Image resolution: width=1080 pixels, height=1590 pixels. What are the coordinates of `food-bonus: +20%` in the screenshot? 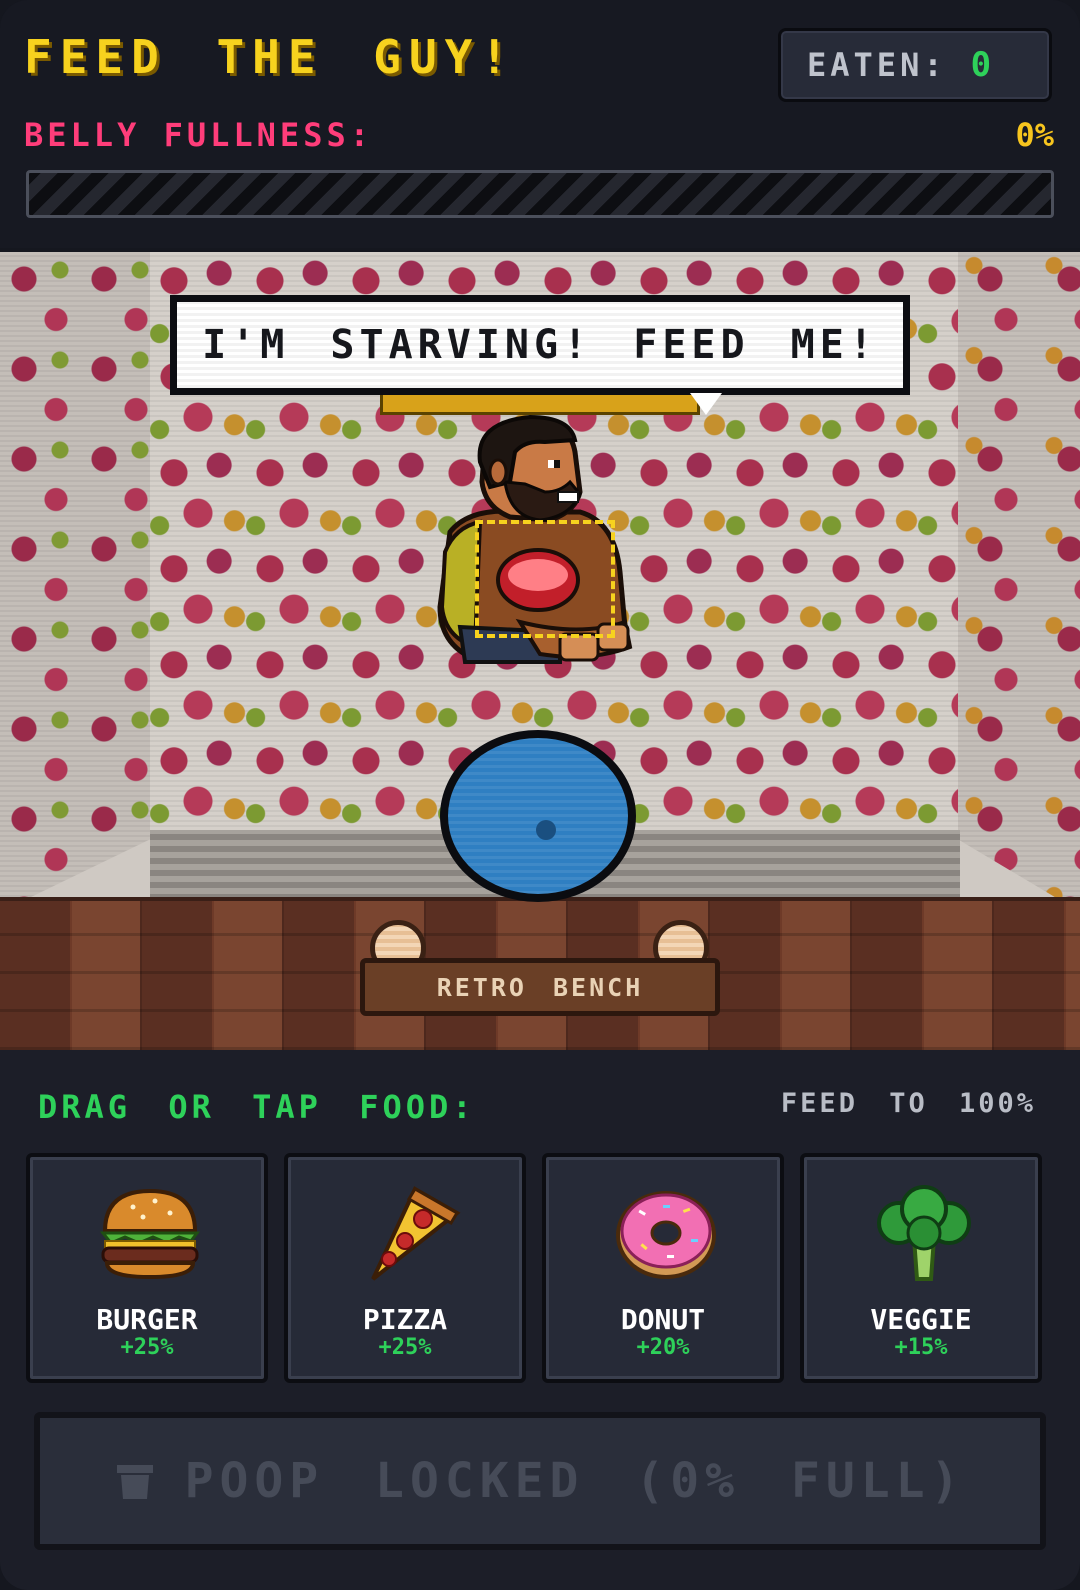 It's located at (663, 1347).